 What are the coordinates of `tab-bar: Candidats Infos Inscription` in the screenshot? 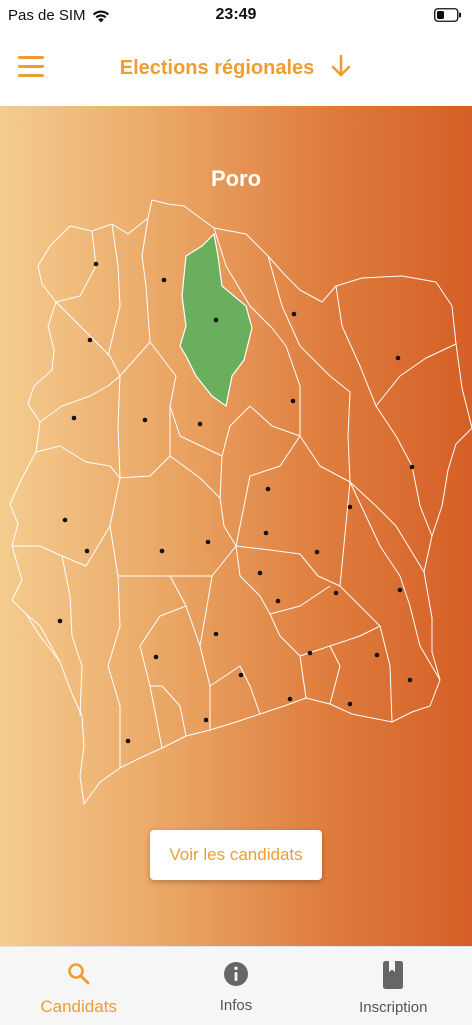 It's located at (236, 985).